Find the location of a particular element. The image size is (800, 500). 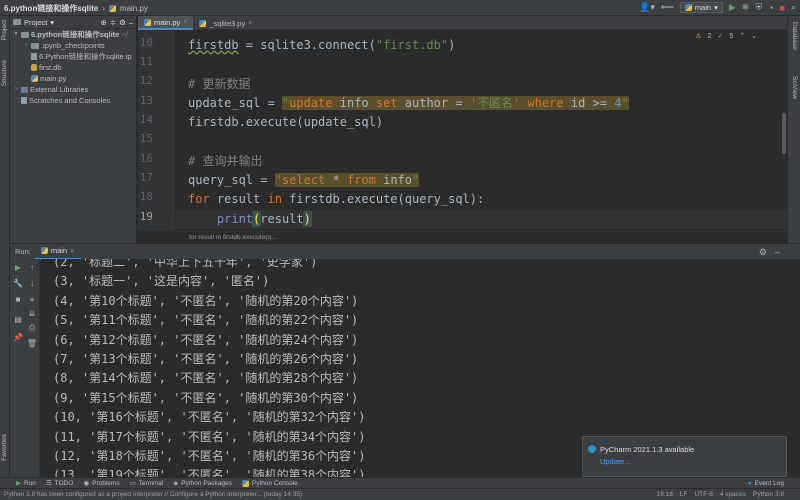

notification-title: PyCharm 2021.1.3 available is located at coordinates (647, 449).